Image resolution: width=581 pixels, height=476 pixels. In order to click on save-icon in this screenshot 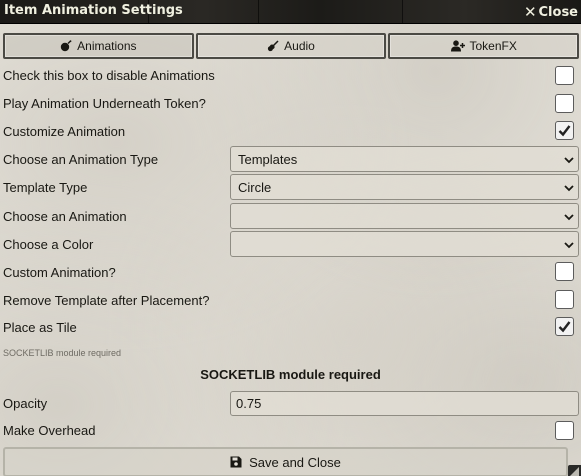, I will do `click(236, 462)`.